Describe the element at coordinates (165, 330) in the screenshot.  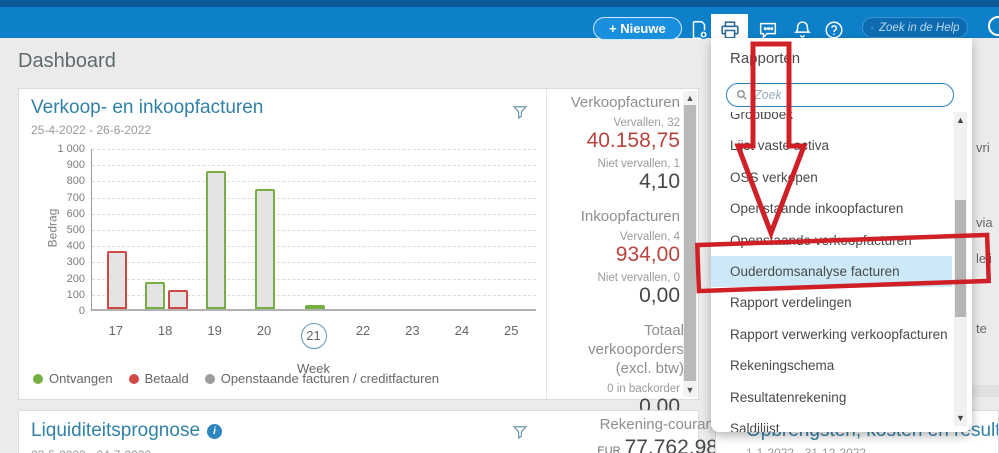
I see `x-tick-label: 18` at that location.